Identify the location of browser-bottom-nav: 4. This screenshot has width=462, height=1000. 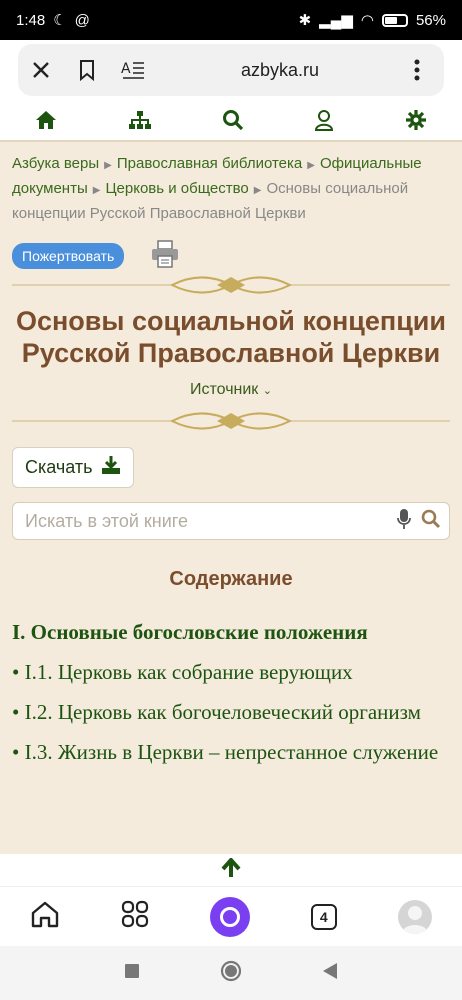
(231, 916).